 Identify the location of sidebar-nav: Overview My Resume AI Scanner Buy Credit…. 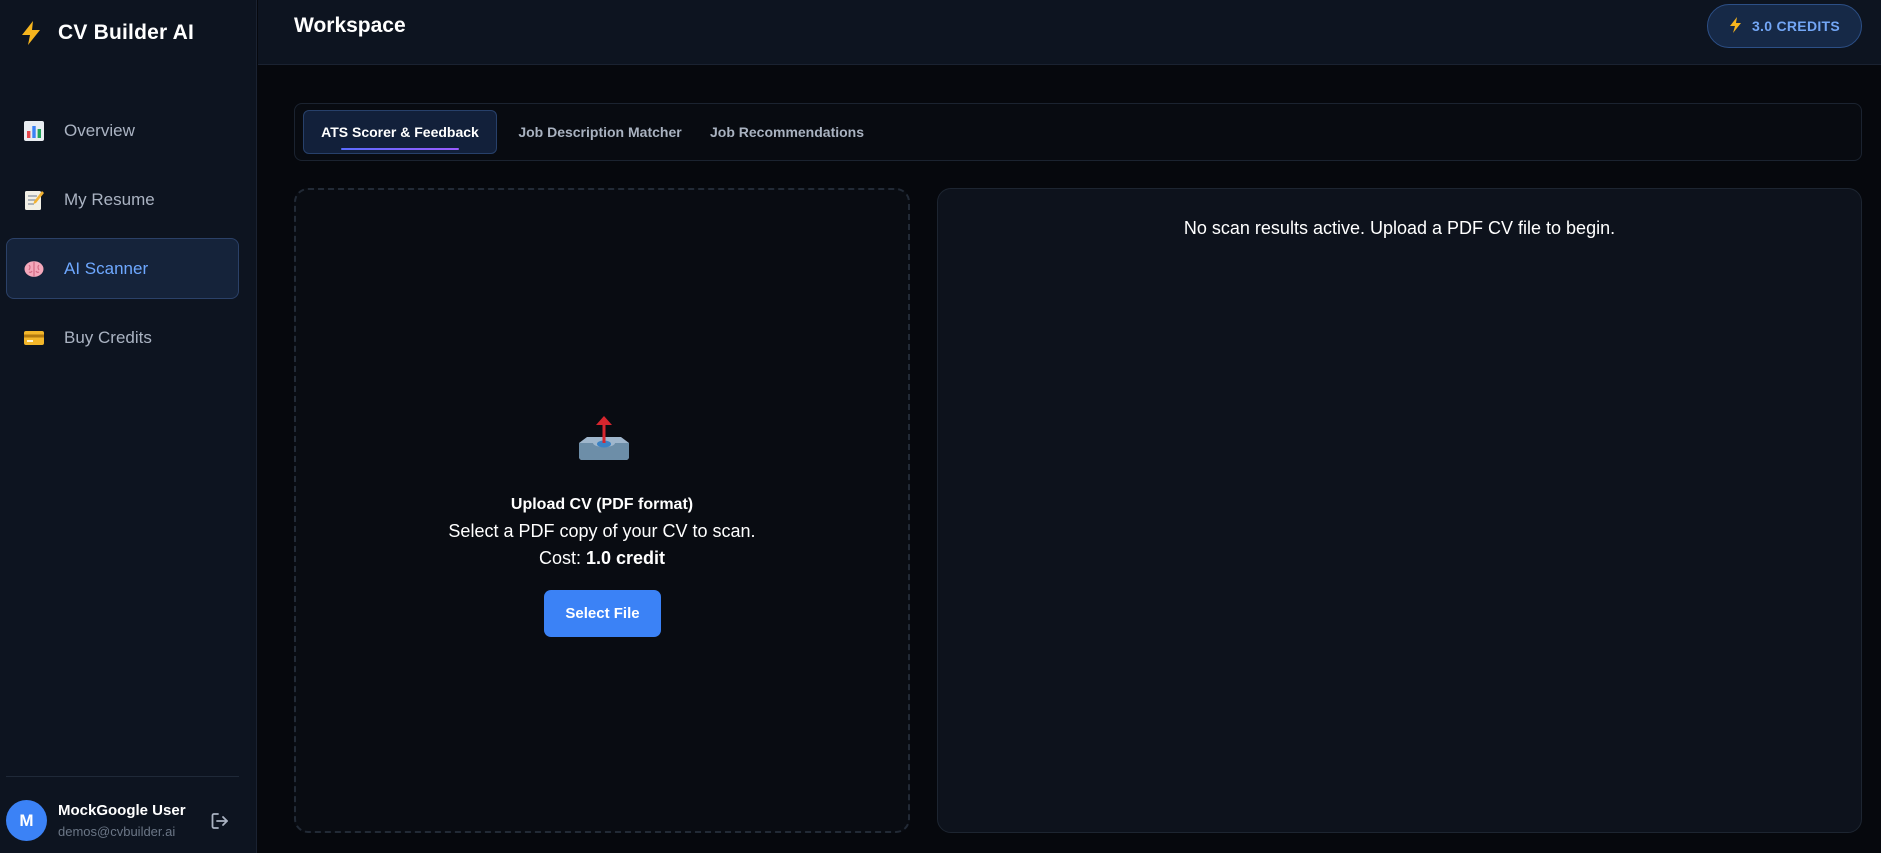
(122, 238).